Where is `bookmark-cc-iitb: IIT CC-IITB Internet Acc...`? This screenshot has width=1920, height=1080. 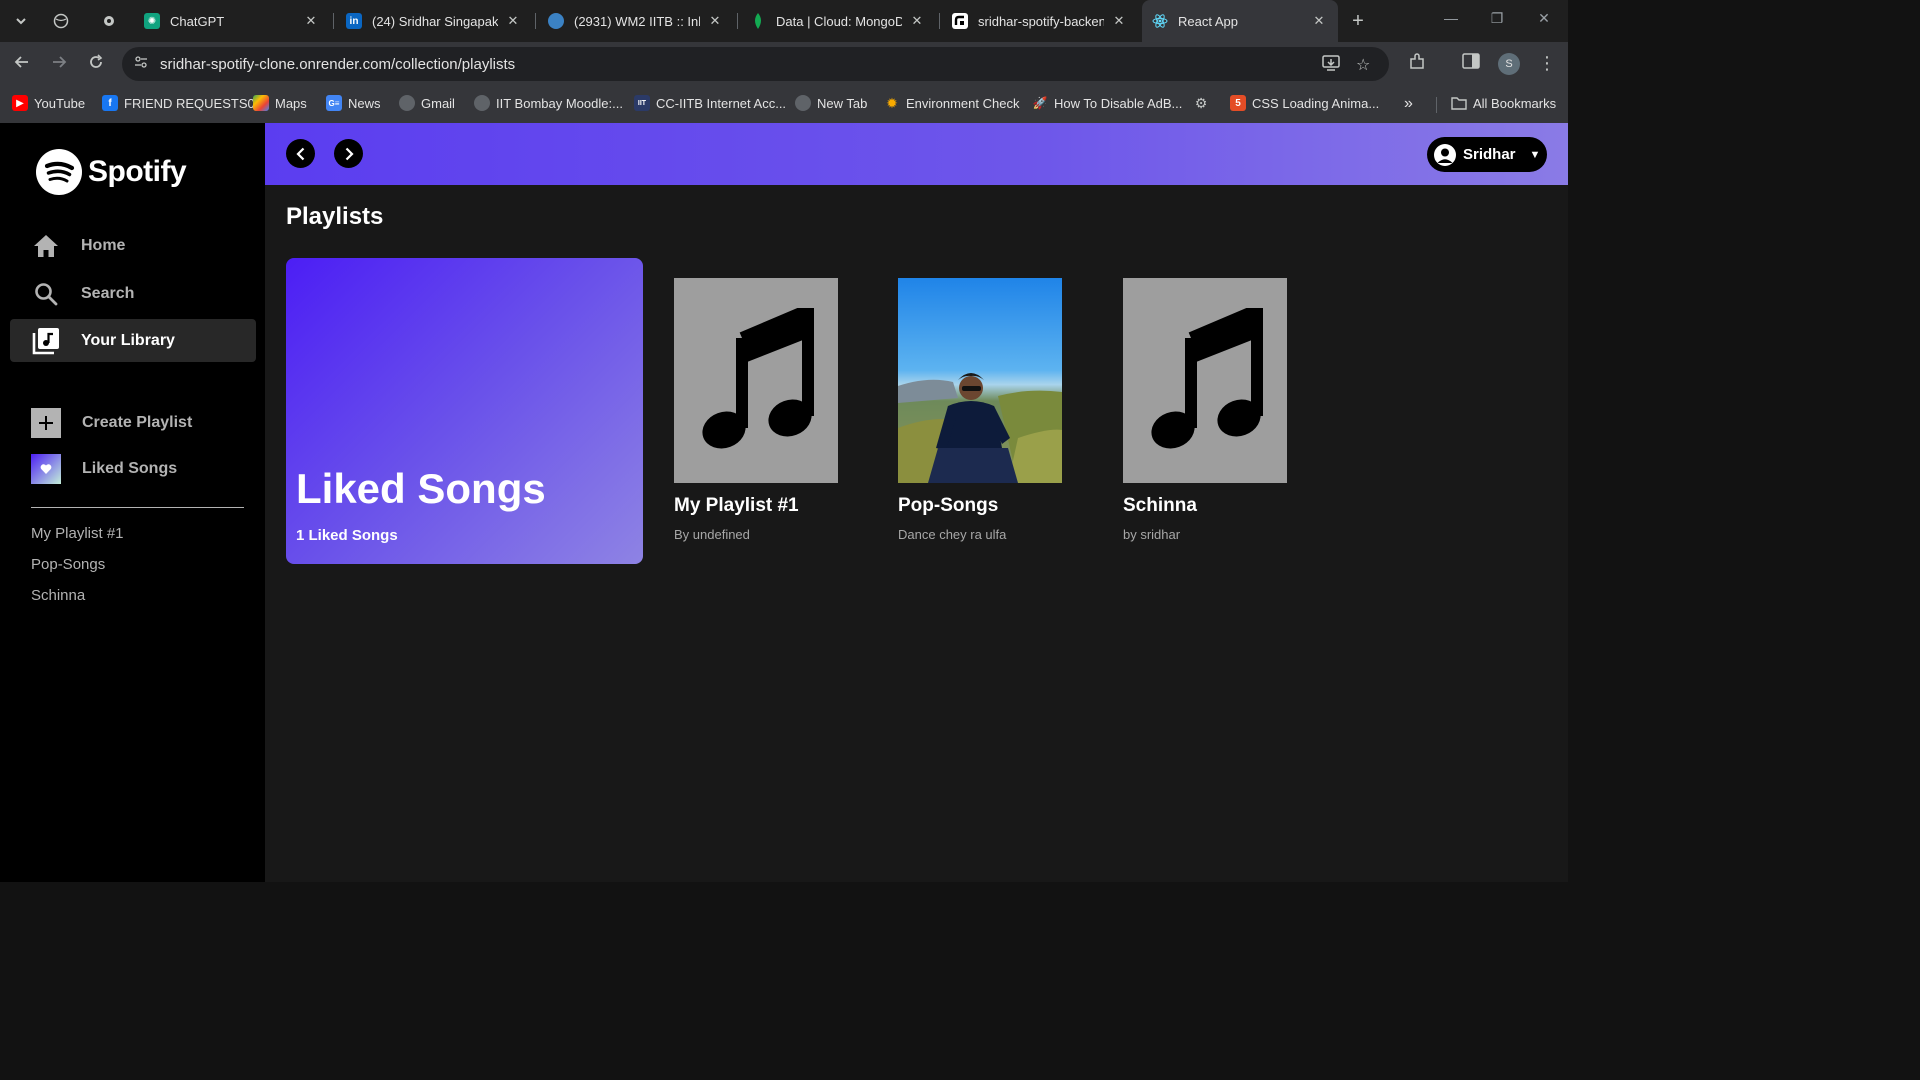 bookmark-cc-iitb: IIT CC-IITB Internet Acc... is located at coordinates (710, 103).